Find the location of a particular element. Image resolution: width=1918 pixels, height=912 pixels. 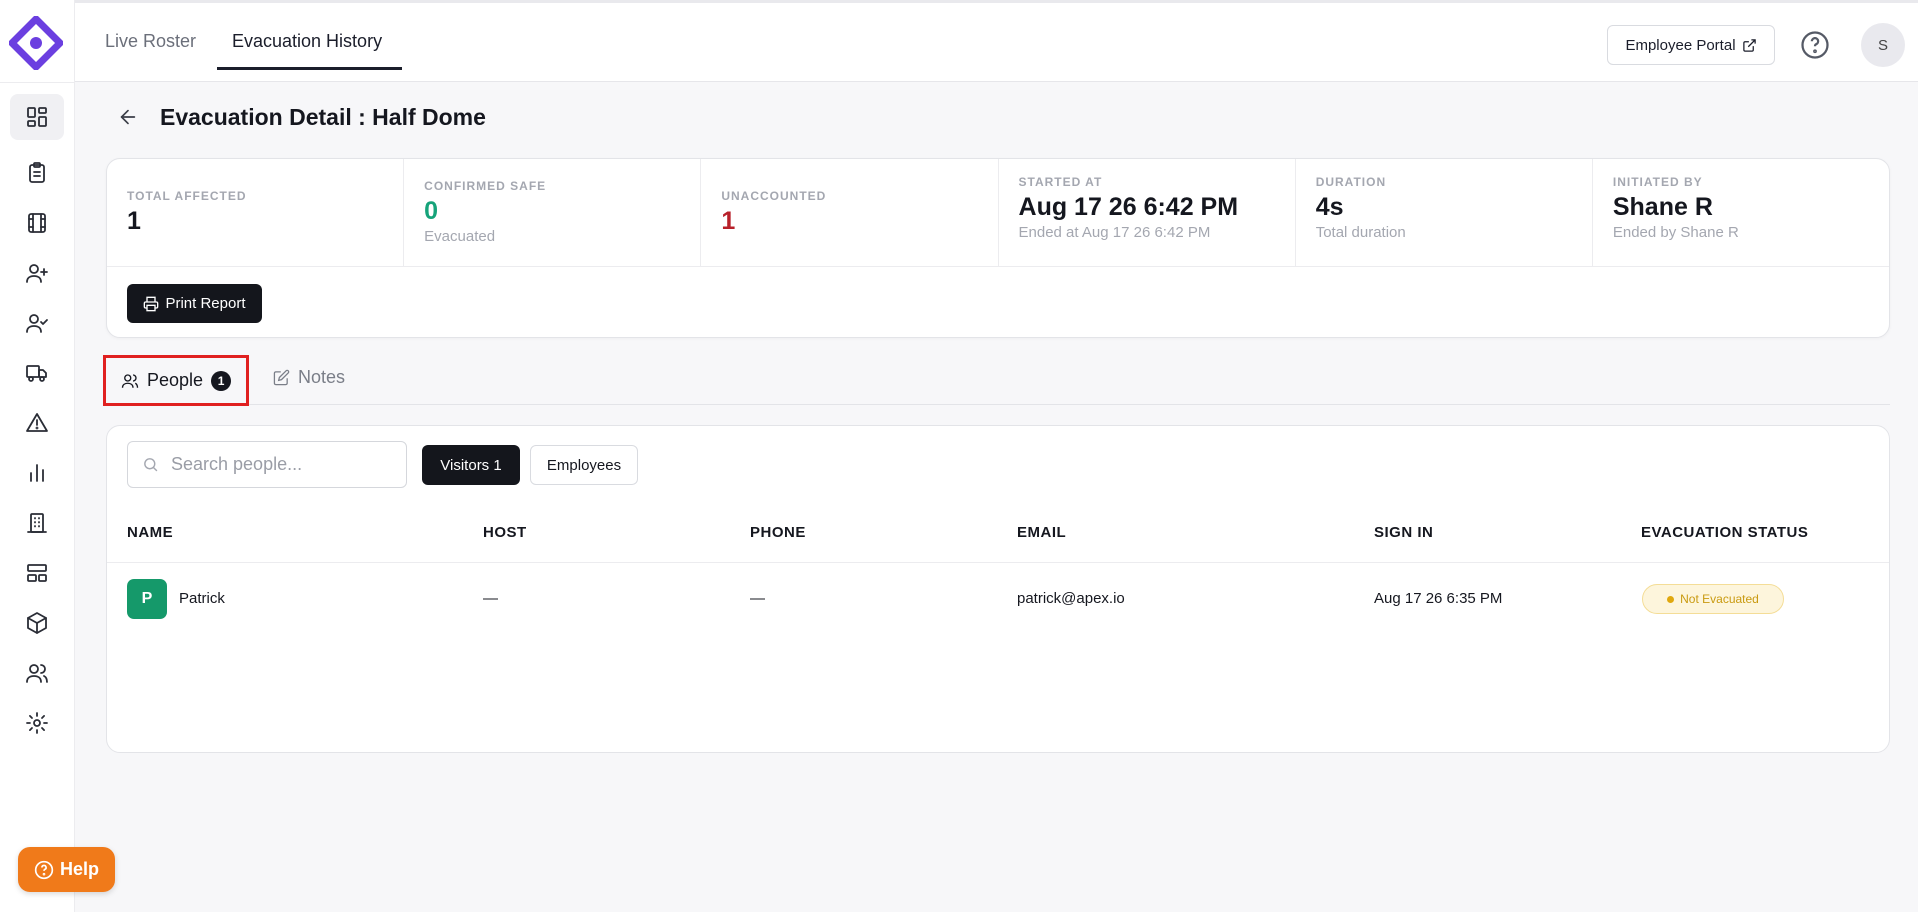

back-button is located at coordinates (128, 117).